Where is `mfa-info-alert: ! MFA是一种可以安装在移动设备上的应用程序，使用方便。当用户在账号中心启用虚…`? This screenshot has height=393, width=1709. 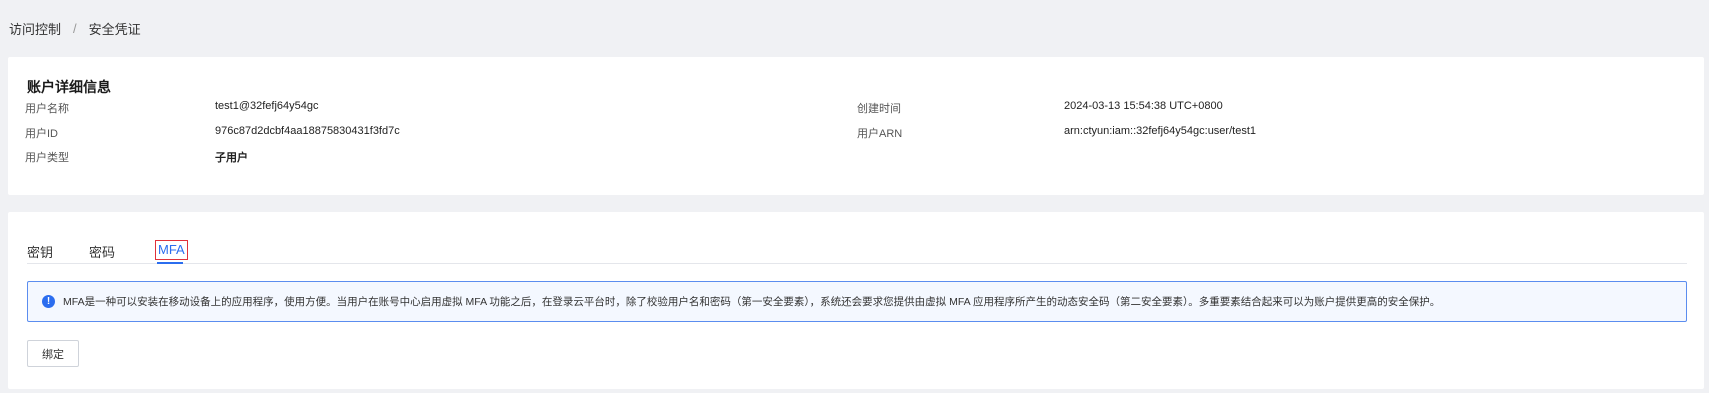 mfa-info-alert: ! MFA是一种可以安装在移动设备上的应用程序，使用方便。当用户在账号中心启用虚… is located at coordinates (857, 301).